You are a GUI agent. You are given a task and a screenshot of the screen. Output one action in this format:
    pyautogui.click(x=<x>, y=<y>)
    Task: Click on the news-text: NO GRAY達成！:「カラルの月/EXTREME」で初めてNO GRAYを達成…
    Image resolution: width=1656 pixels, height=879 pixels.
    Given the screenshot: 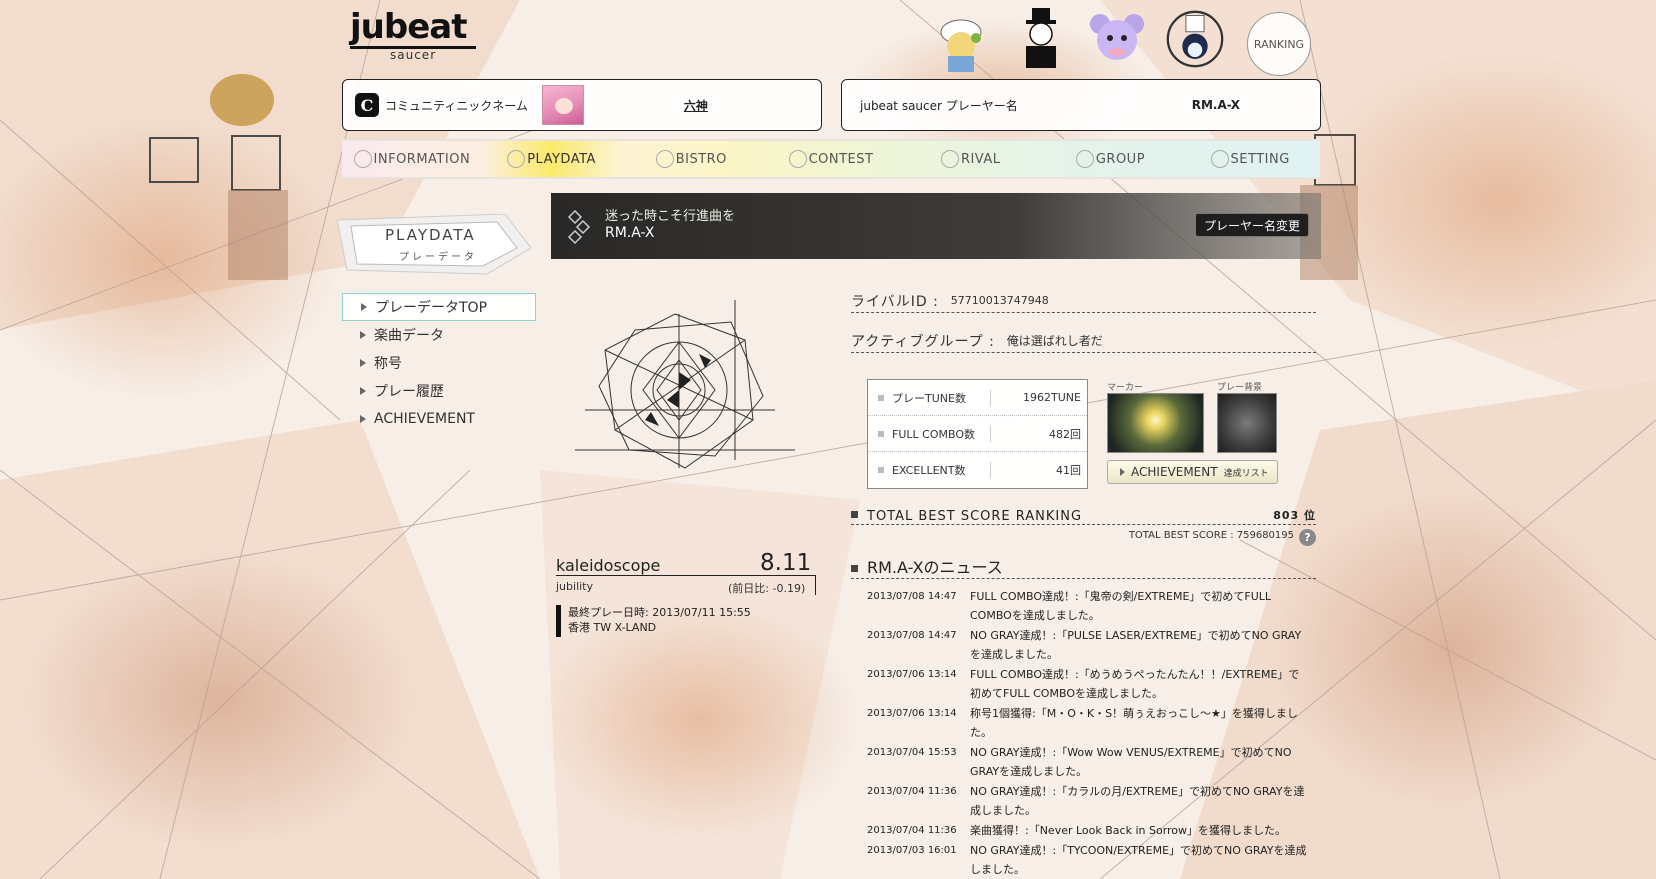 What is the action you would take?
    pyautogui.click(x=1137, y=801)
    